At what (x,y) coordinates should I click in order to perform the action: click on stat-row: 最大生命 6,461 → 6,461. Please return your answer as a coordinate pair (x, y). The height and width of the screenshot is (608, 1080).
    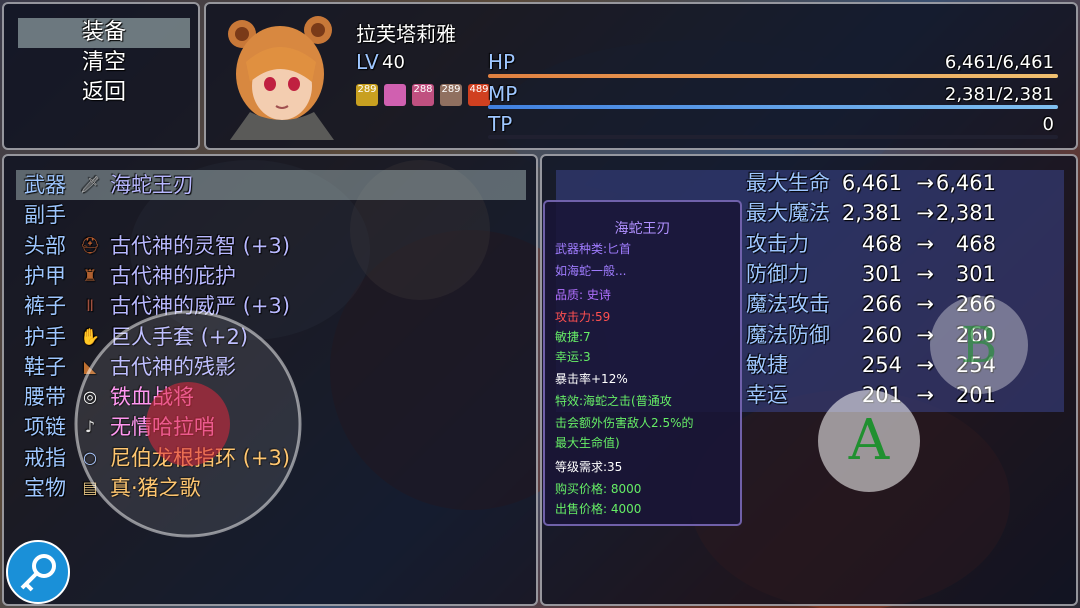
    Looking at the image, I should click on (871, 183).